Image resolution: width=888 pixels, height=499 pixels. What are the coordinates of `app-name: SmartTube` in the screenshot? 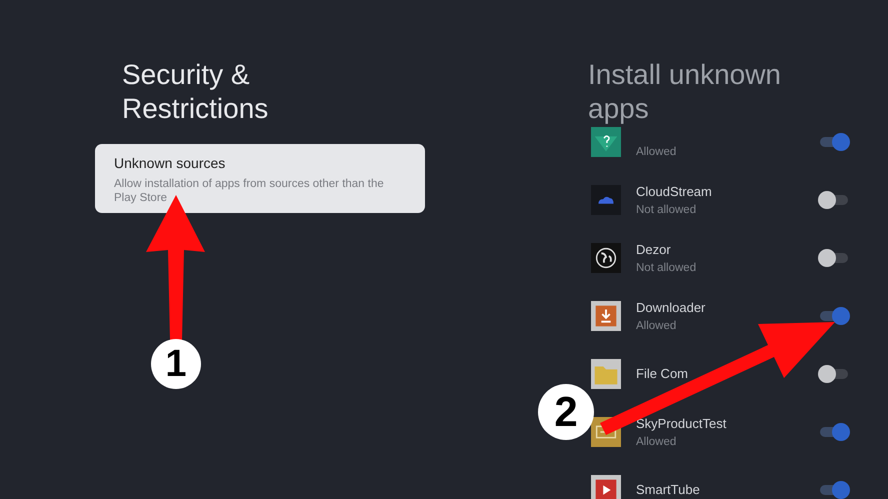 It's located at (668, 489).